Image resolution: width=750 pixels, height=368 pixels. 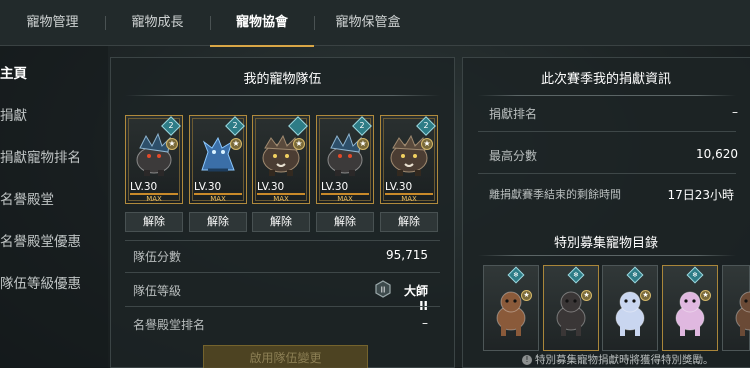 I want to click on team-pet-card: ★ LV.30 MAX, so click(x=281, y=159).